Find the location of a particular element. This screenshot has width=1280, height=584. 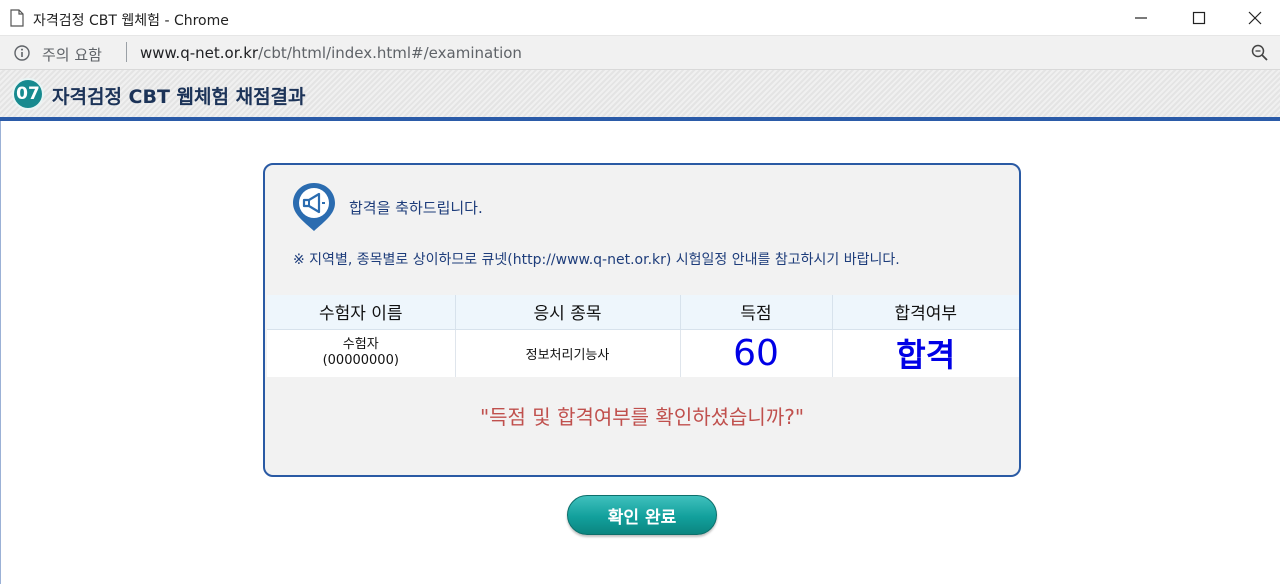

minimize-button is located at coordinates (1141, 18).